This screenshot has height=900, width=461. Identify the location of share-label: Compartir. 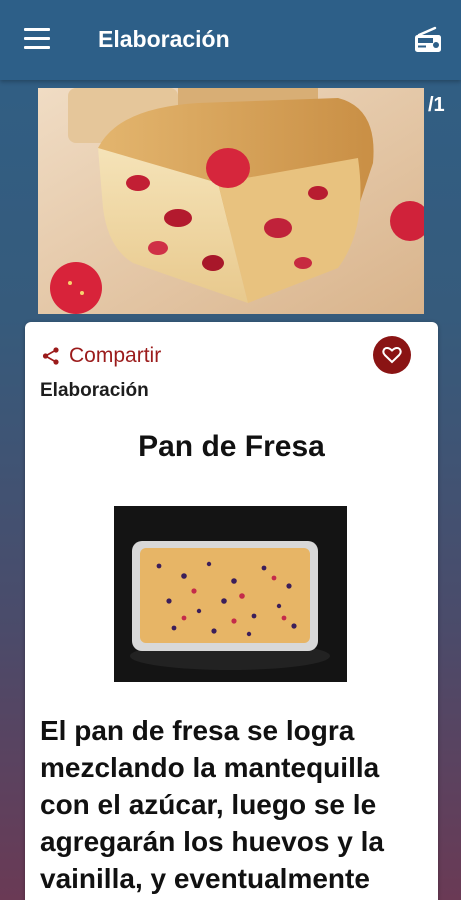
(115, 355).